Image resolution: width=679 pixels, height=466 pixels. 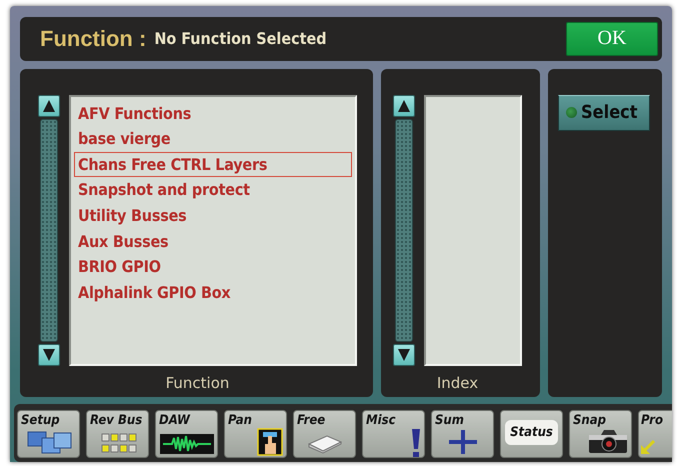 I want to click on panel-label: Index, so click(x=457, y=383).